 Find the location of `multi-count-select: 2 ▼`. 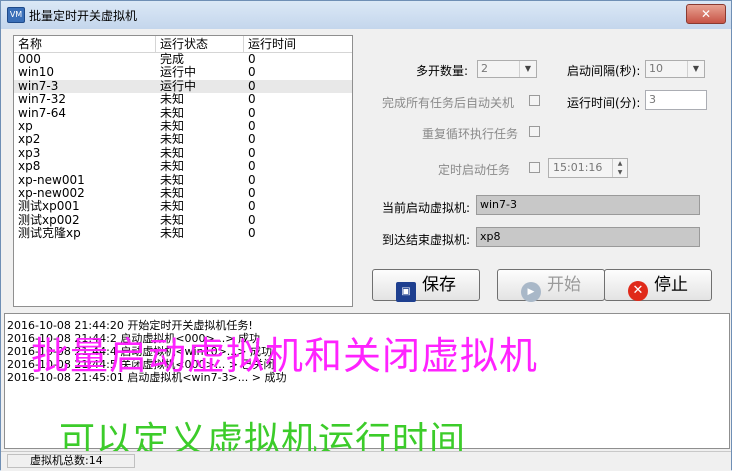

multi-count-select: 2 ▼ is located at coordinates (507, 69).